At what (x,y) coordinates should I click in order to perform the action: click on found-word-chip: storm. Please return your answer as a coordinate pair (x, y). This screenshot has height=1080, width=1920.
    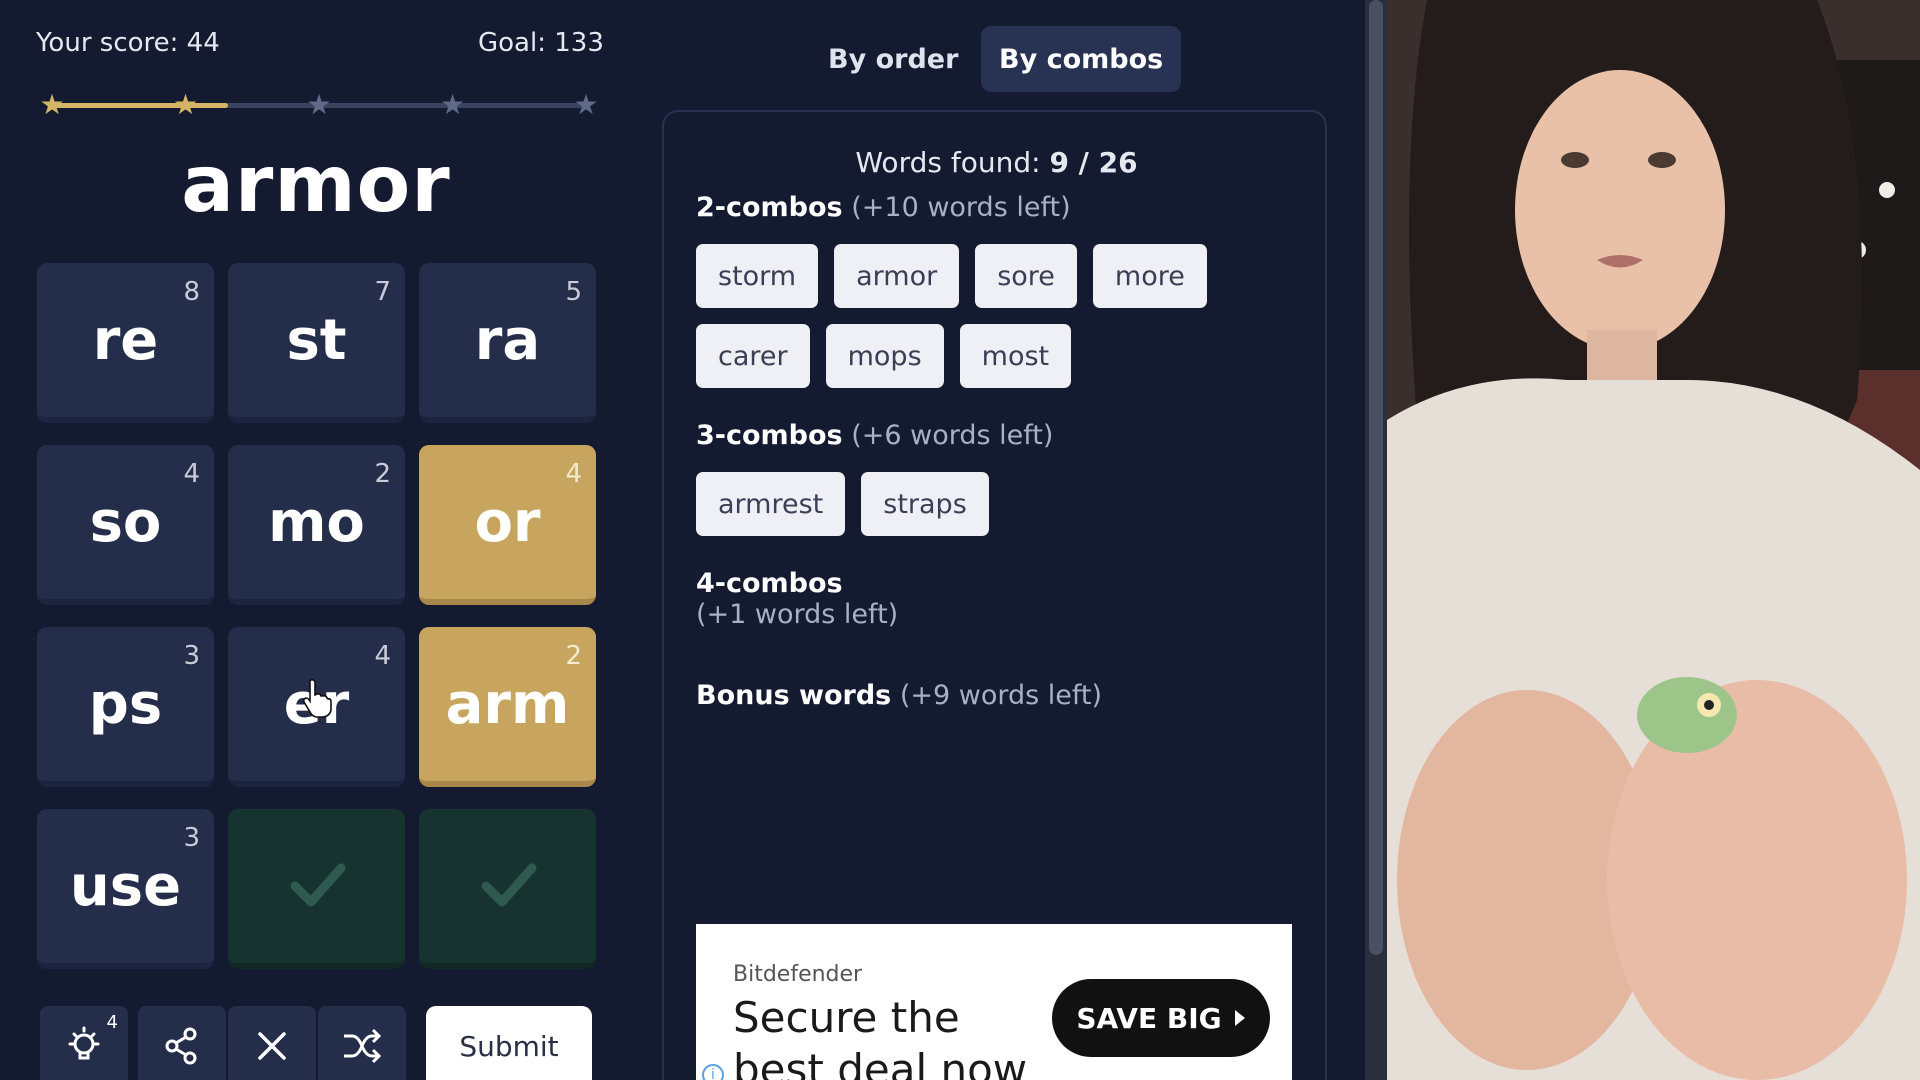
    Looking at the image, I should click on (757, 276).